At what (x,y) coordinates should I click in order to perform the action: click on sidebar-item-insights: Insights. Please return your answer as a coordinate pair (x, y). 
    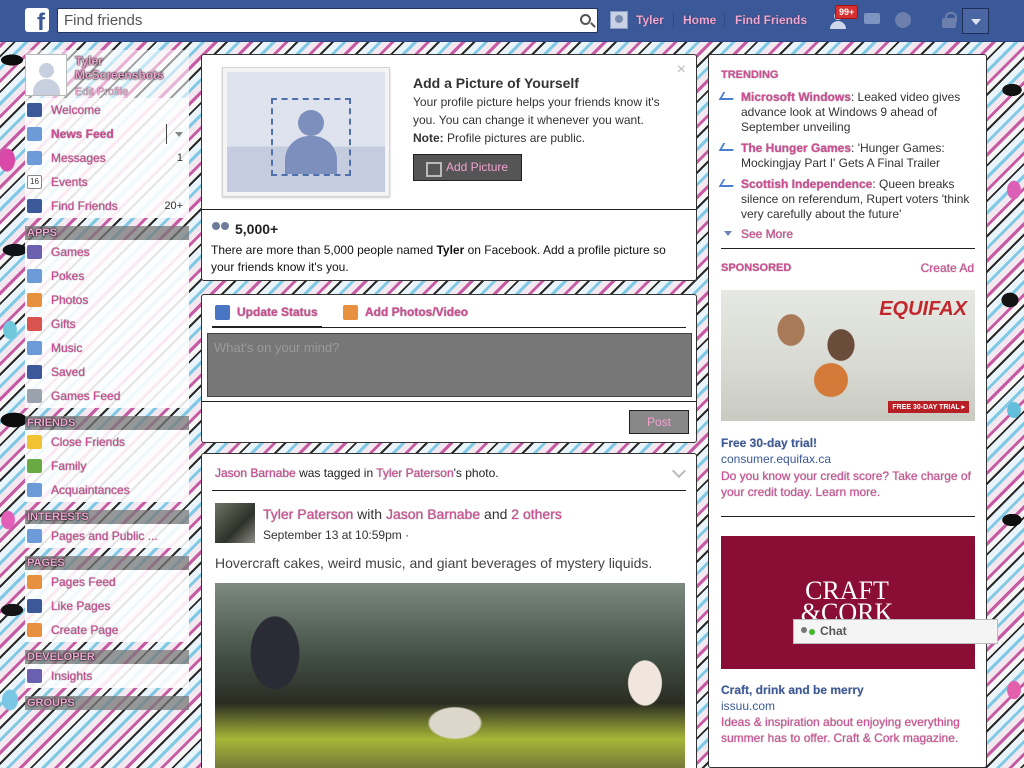
    Looking at the image, I should click on (107, 676).